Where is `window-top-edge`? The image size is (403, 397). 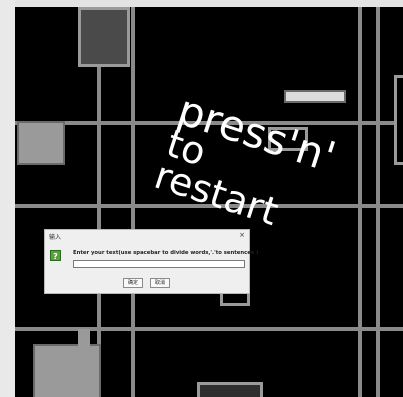 window-top-edge is located at coordinates (201, 3).